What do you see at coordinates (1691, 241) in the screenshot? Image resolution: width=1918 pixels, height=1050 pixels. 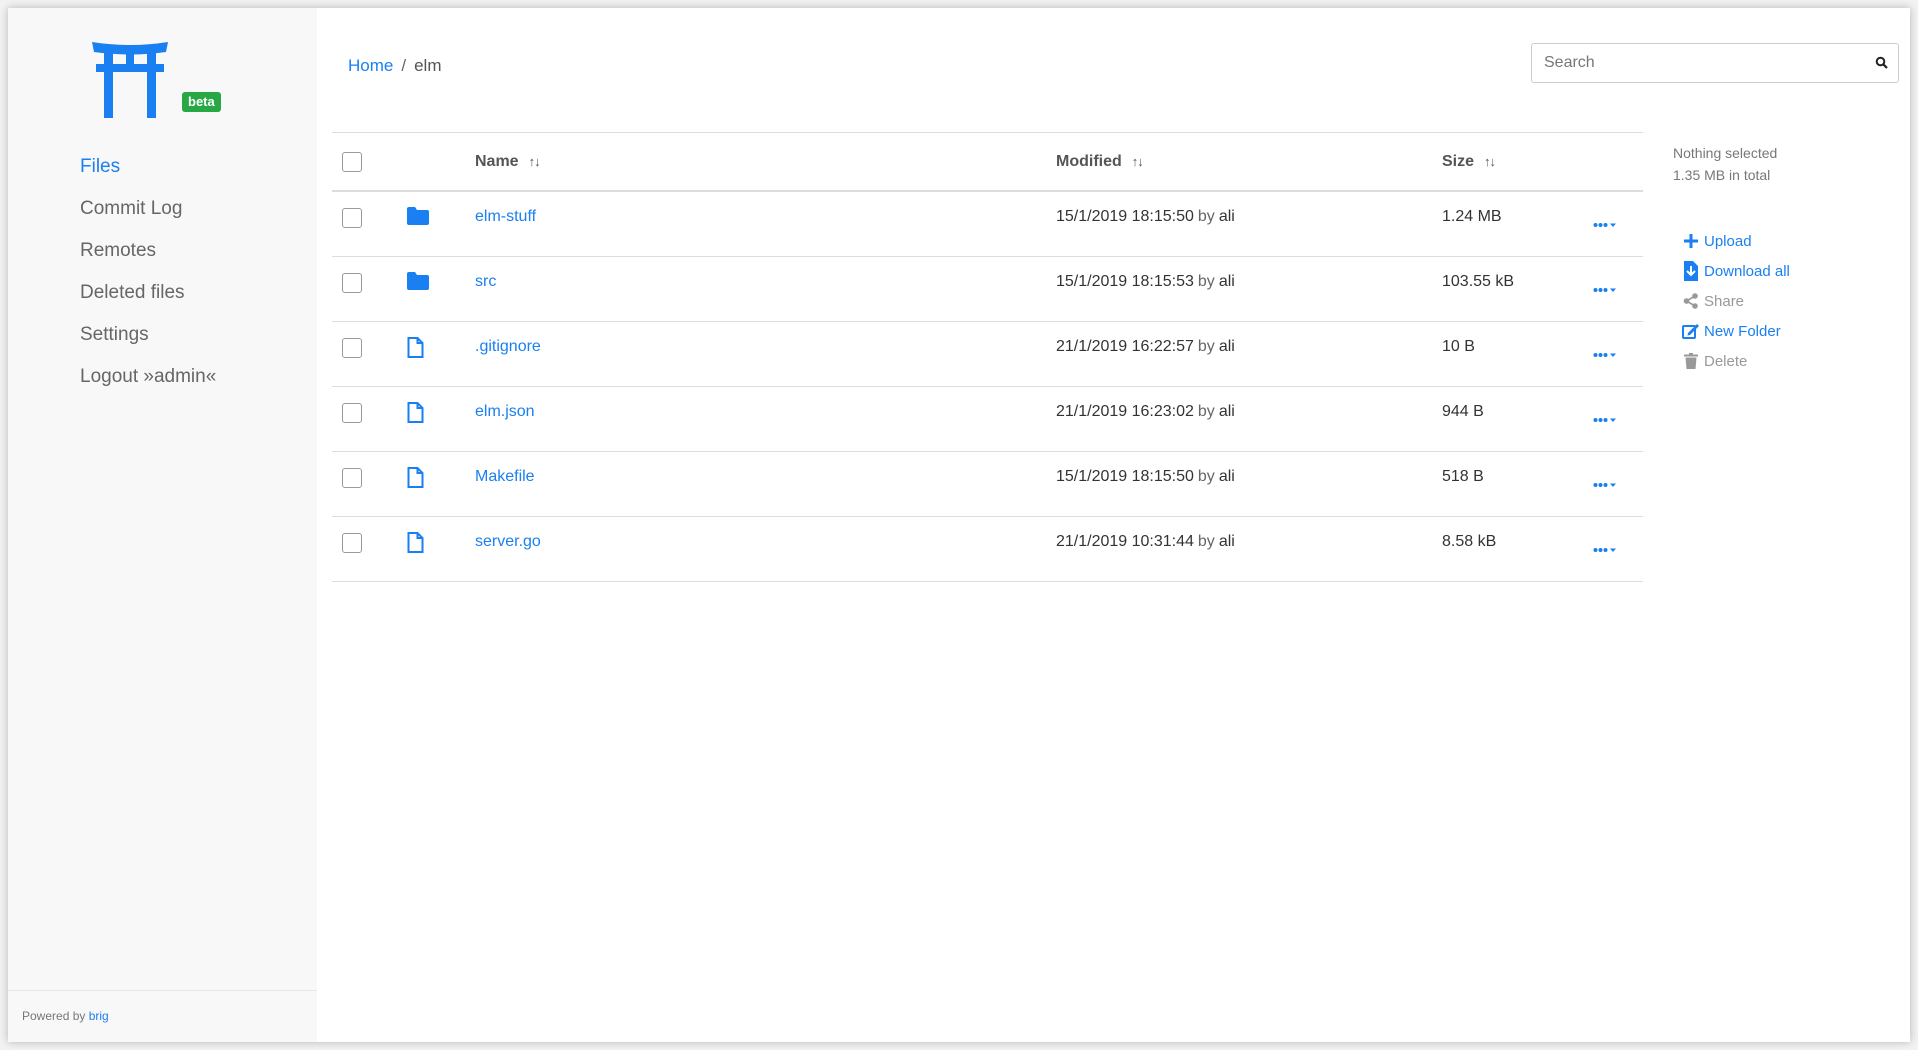 I see `plus-icon` at bounding box center [1691, 241].